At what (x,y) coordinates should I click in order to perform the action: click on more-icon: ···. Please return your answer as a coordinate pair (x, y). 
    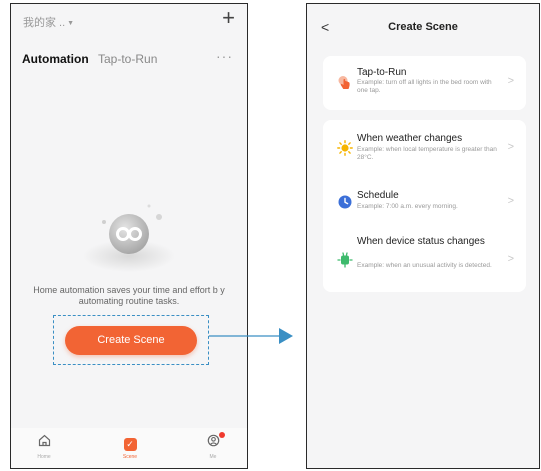
    Looking at the image, I should click on (224, 56).